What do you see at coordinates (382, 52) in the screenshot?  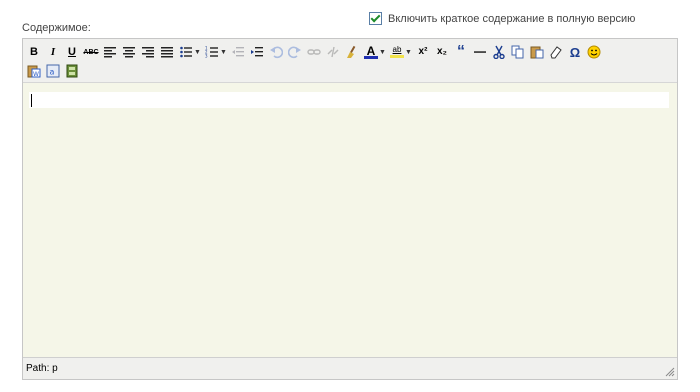 I see `text-color-dropdown: ▼` at bounding box center [382, 52].